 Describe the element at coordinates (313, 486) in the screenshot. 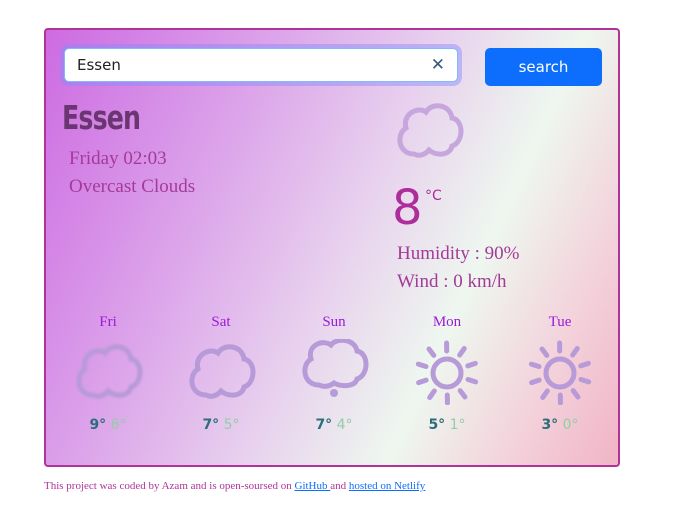

I see `github-link: GitHub` at that location.